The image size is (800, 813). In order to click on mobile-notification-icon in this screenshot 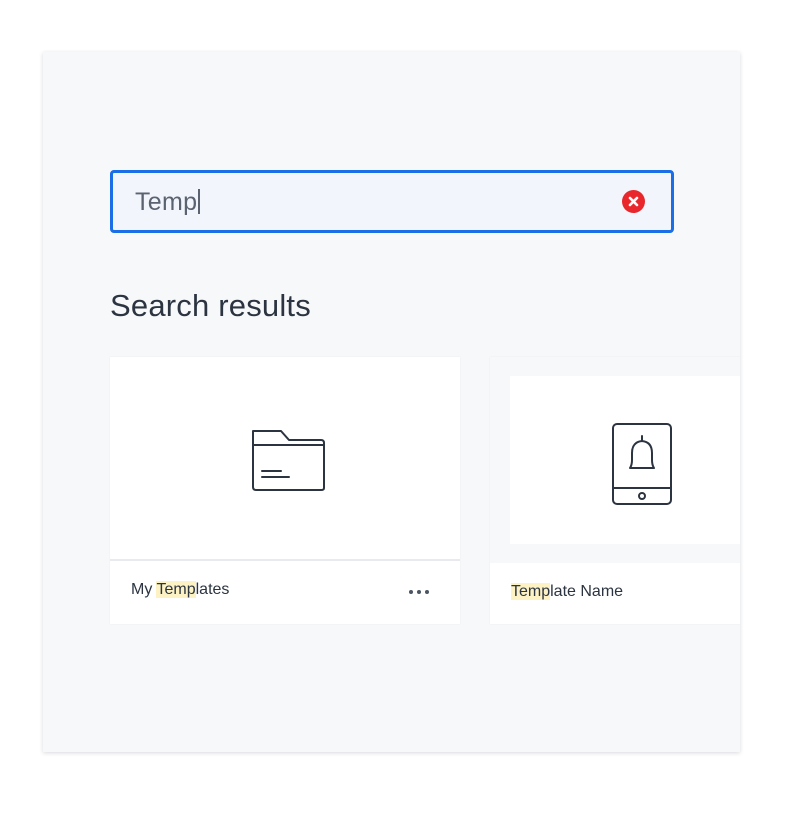, I will do `click(642, 464)`.